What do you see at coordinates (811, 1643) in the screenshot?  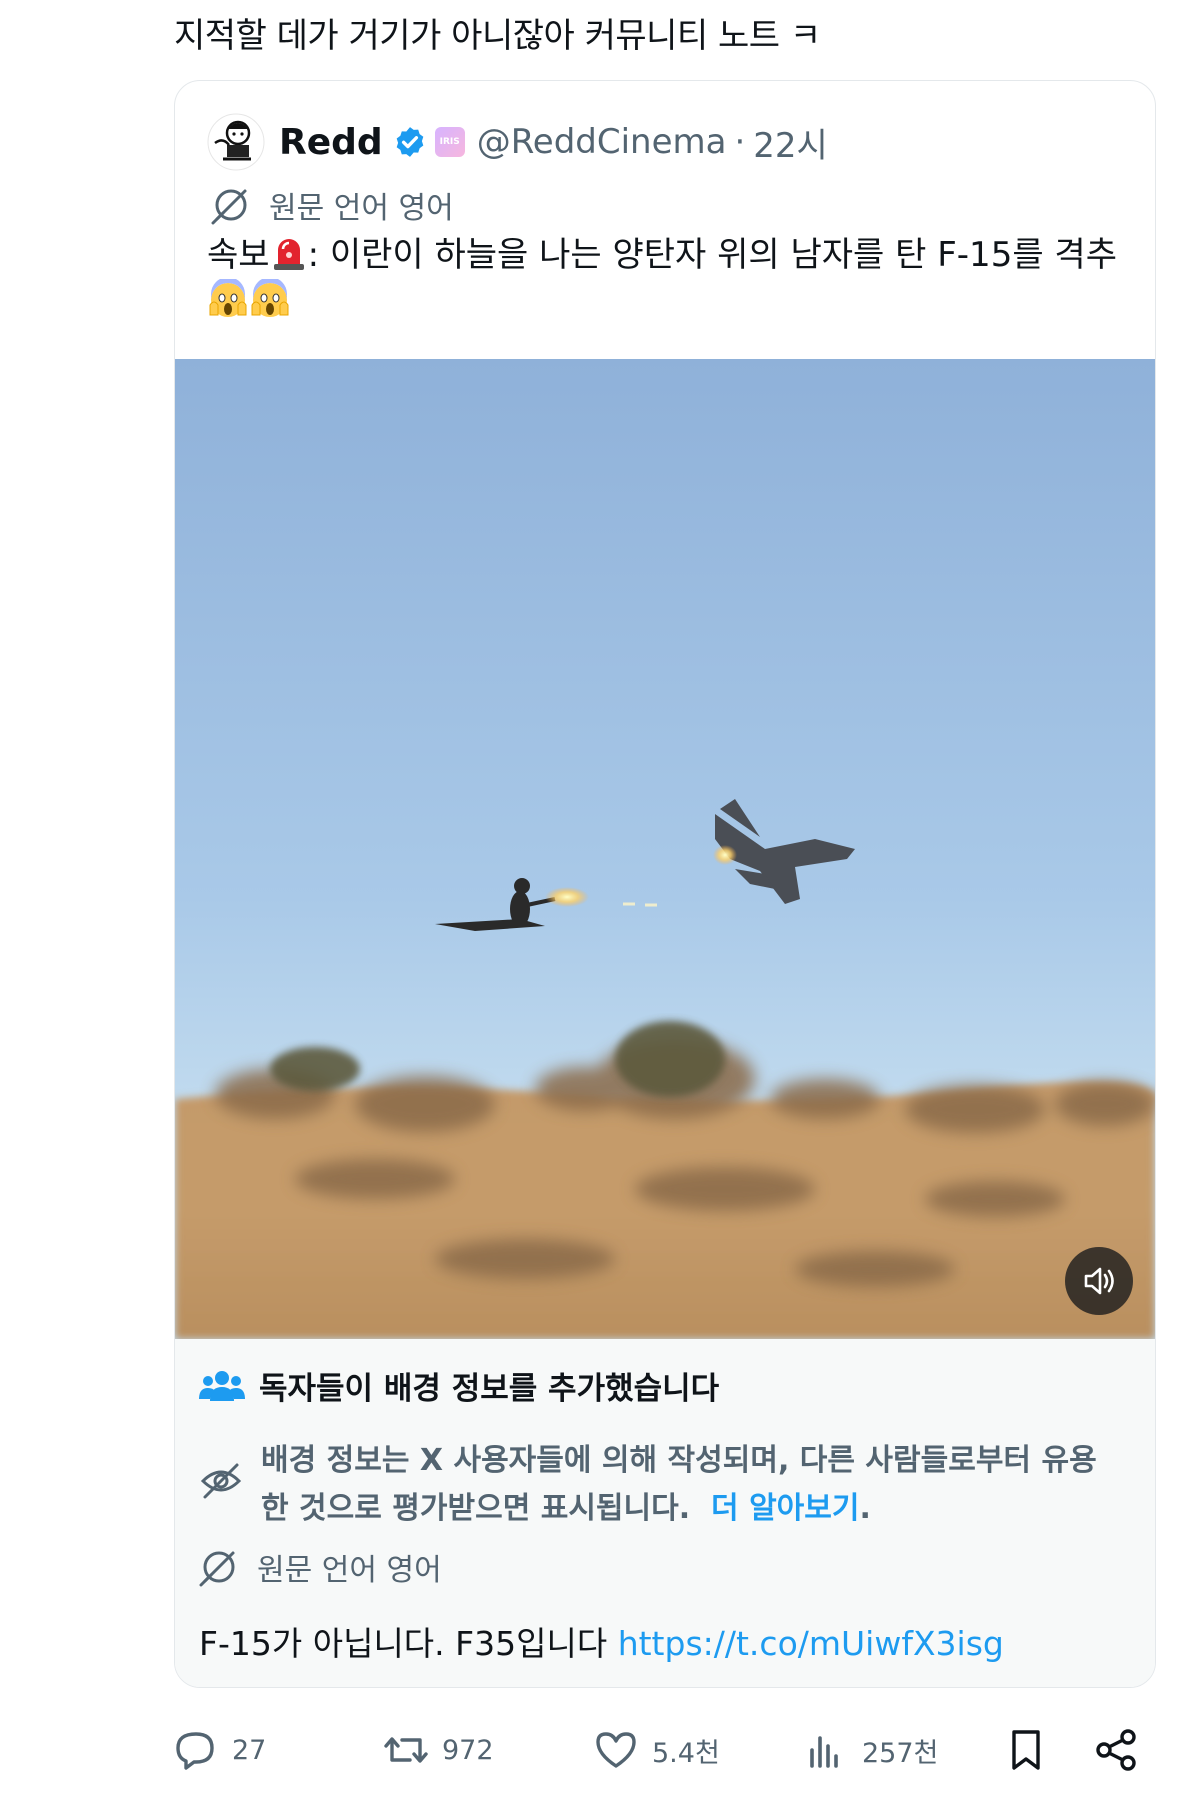 I see `note-source-link: https://t.co/mUiwfX3isg` at bounding box center [811, 1643].